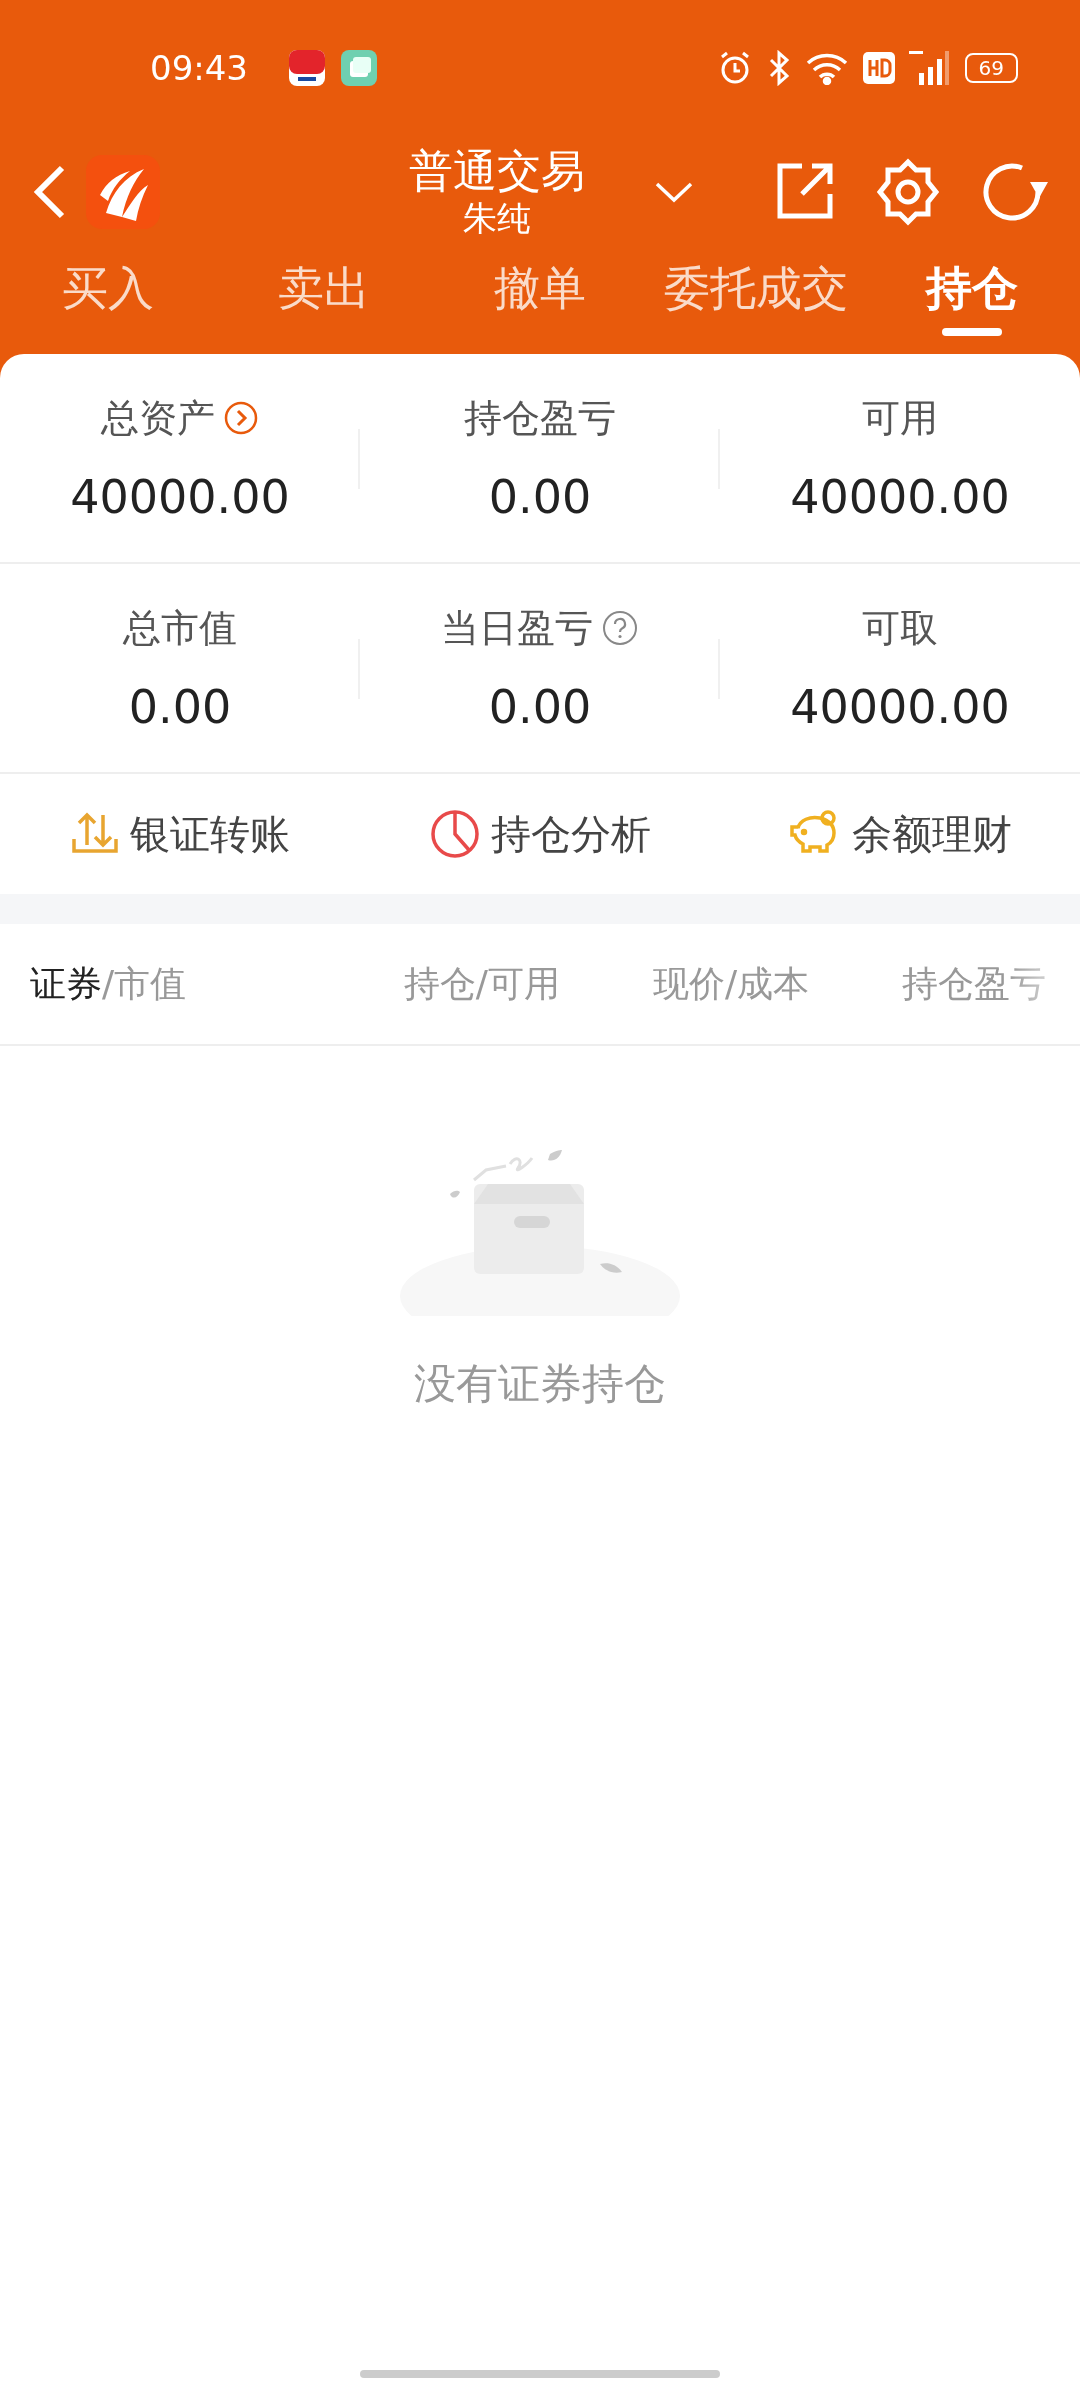  What do you see at coordinates (900, 418) in the screenshot?
I see `summary-label: 可用` at bounding box center [900, 418].